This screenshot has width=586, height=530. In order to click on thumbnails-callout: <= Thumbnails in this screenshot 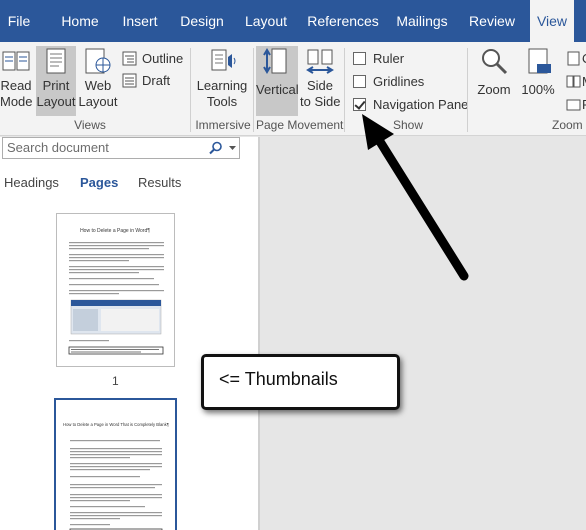, I will do `click(300, 382)`.